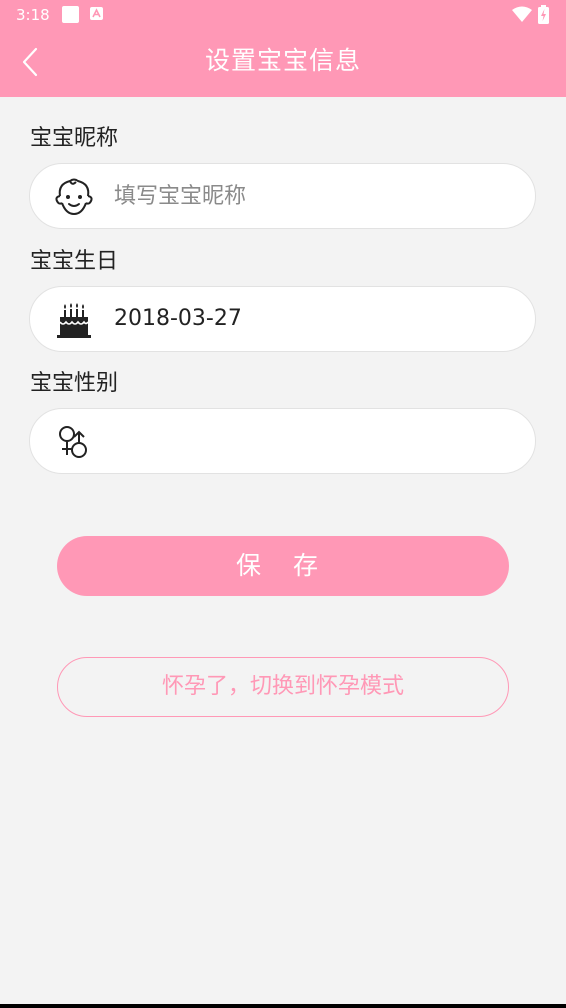 The height and width of the screenshot is (1008, 566). What do you see at coordinates (74, 320) in the screenshot?
I see `birthday-cake-icon` at bounding box center [74, 320].